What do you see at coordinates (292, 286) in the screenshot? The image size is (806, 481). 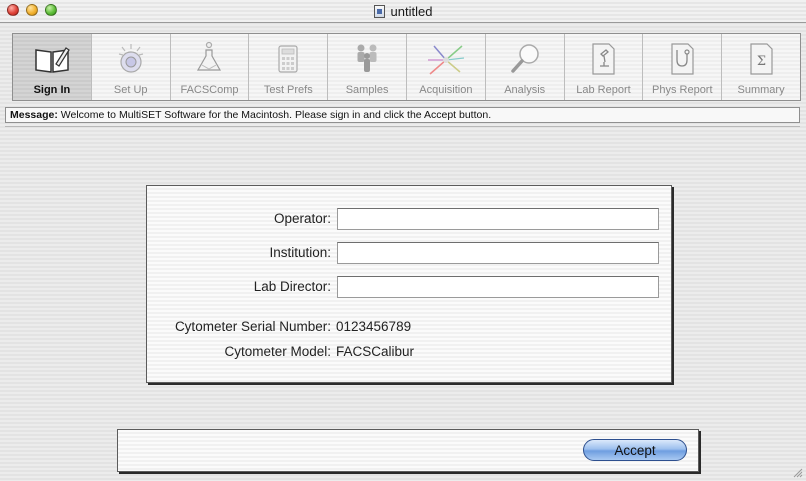 I see `lab-director-label: Lab Director:` at bounding box center [292, 286].